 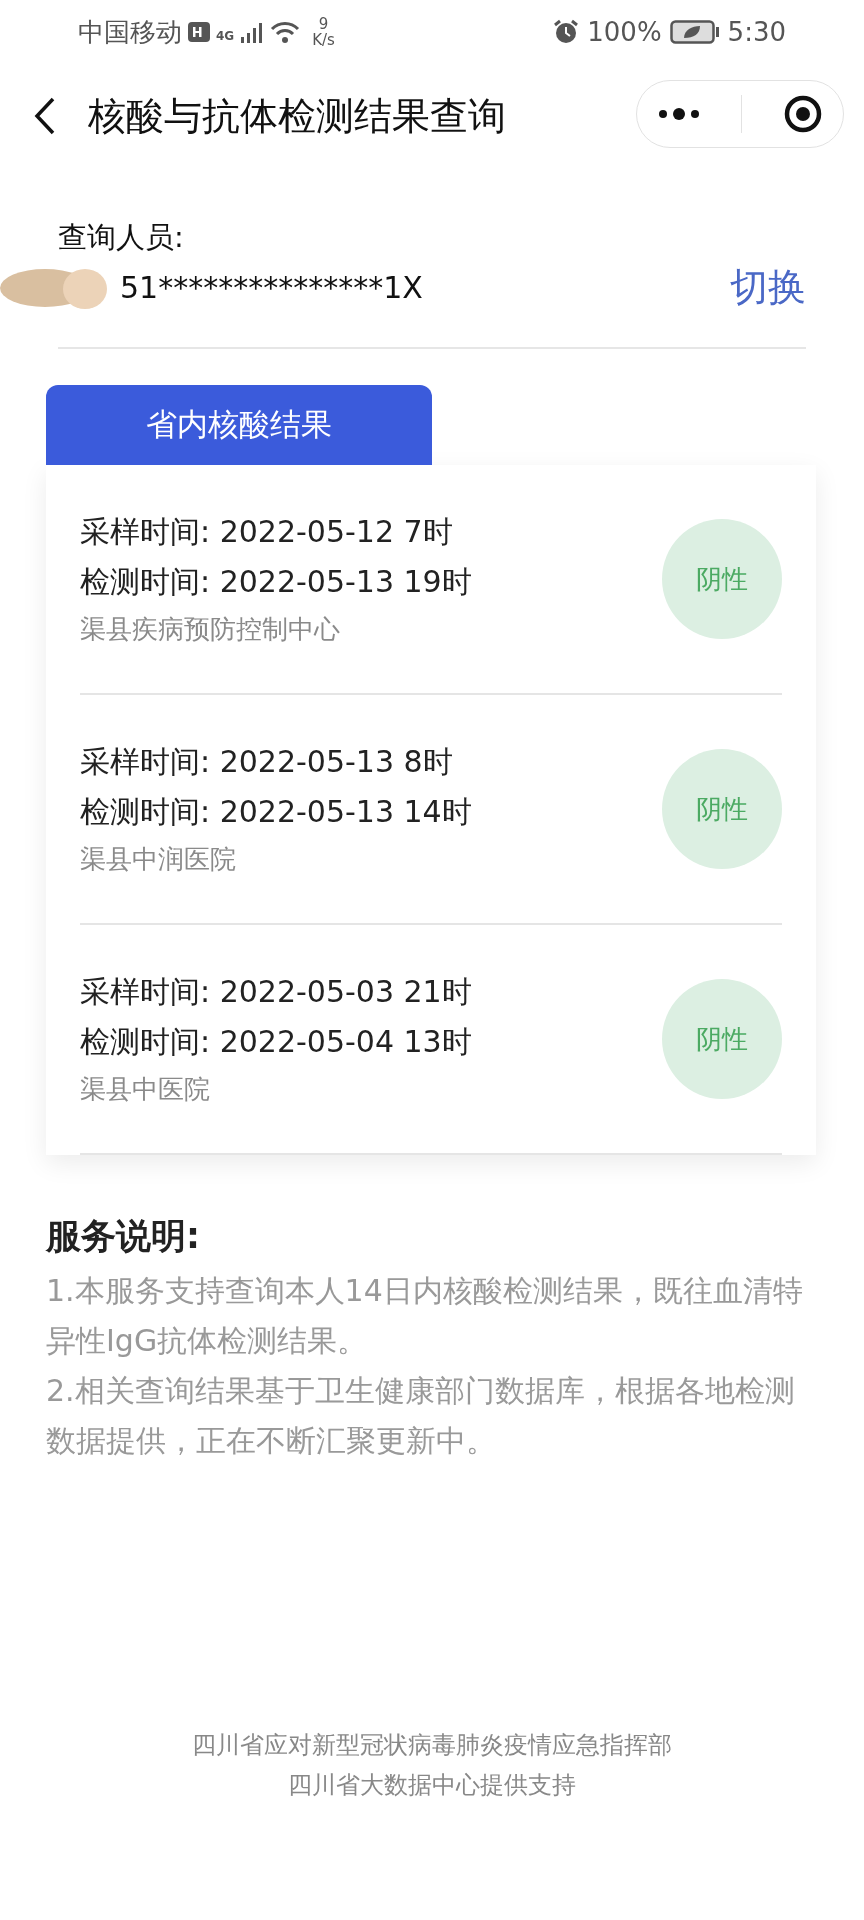 I want to click on institution-name: 渠县中润医院, so click(x=158, y=859).